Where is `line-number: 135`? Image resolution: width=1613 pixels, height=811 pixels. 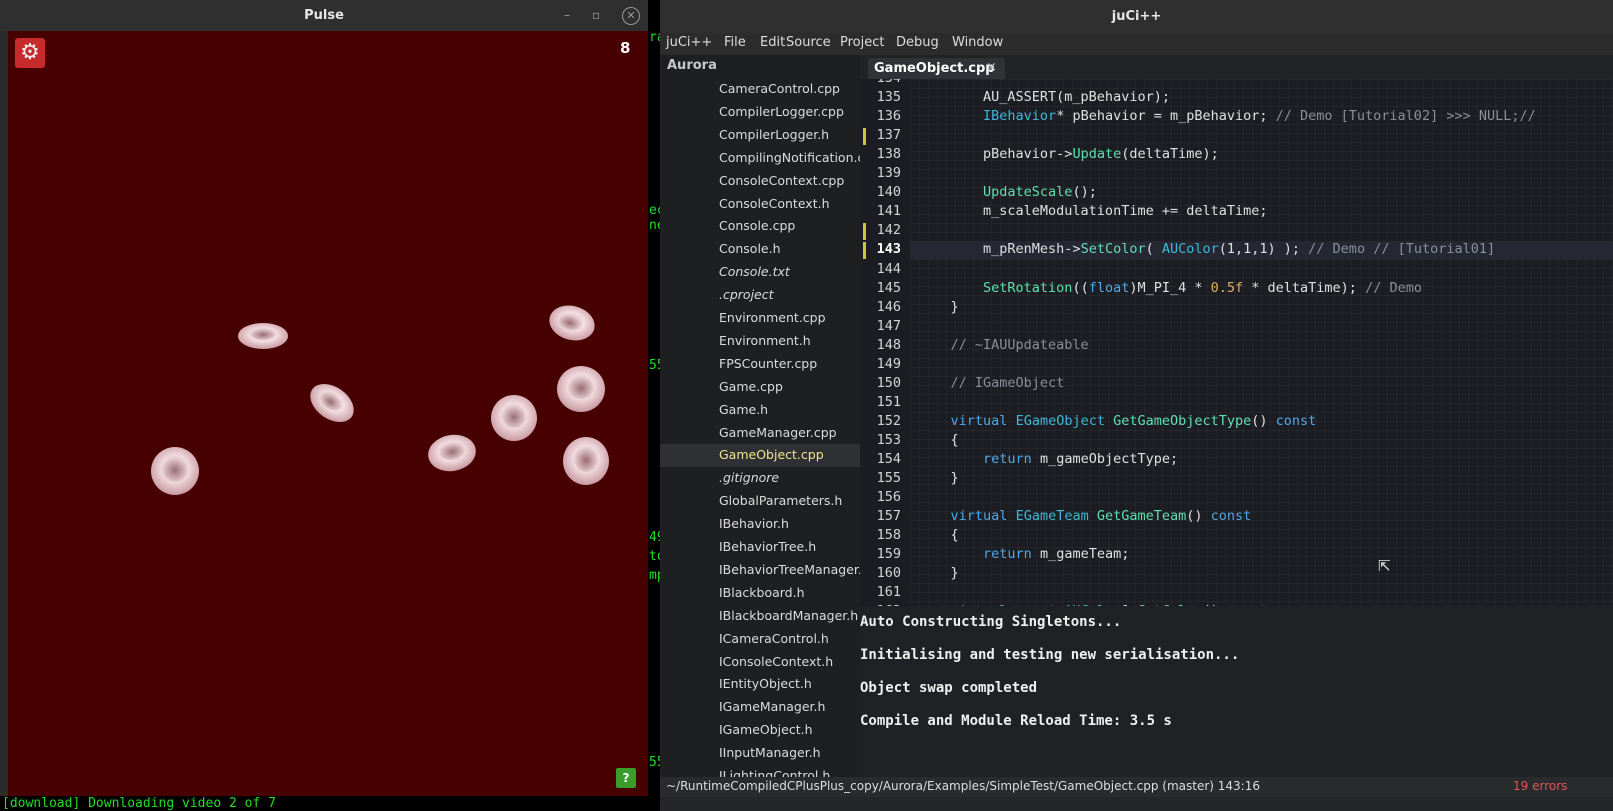 line-number: 135 is located at coordinates (888, 97).